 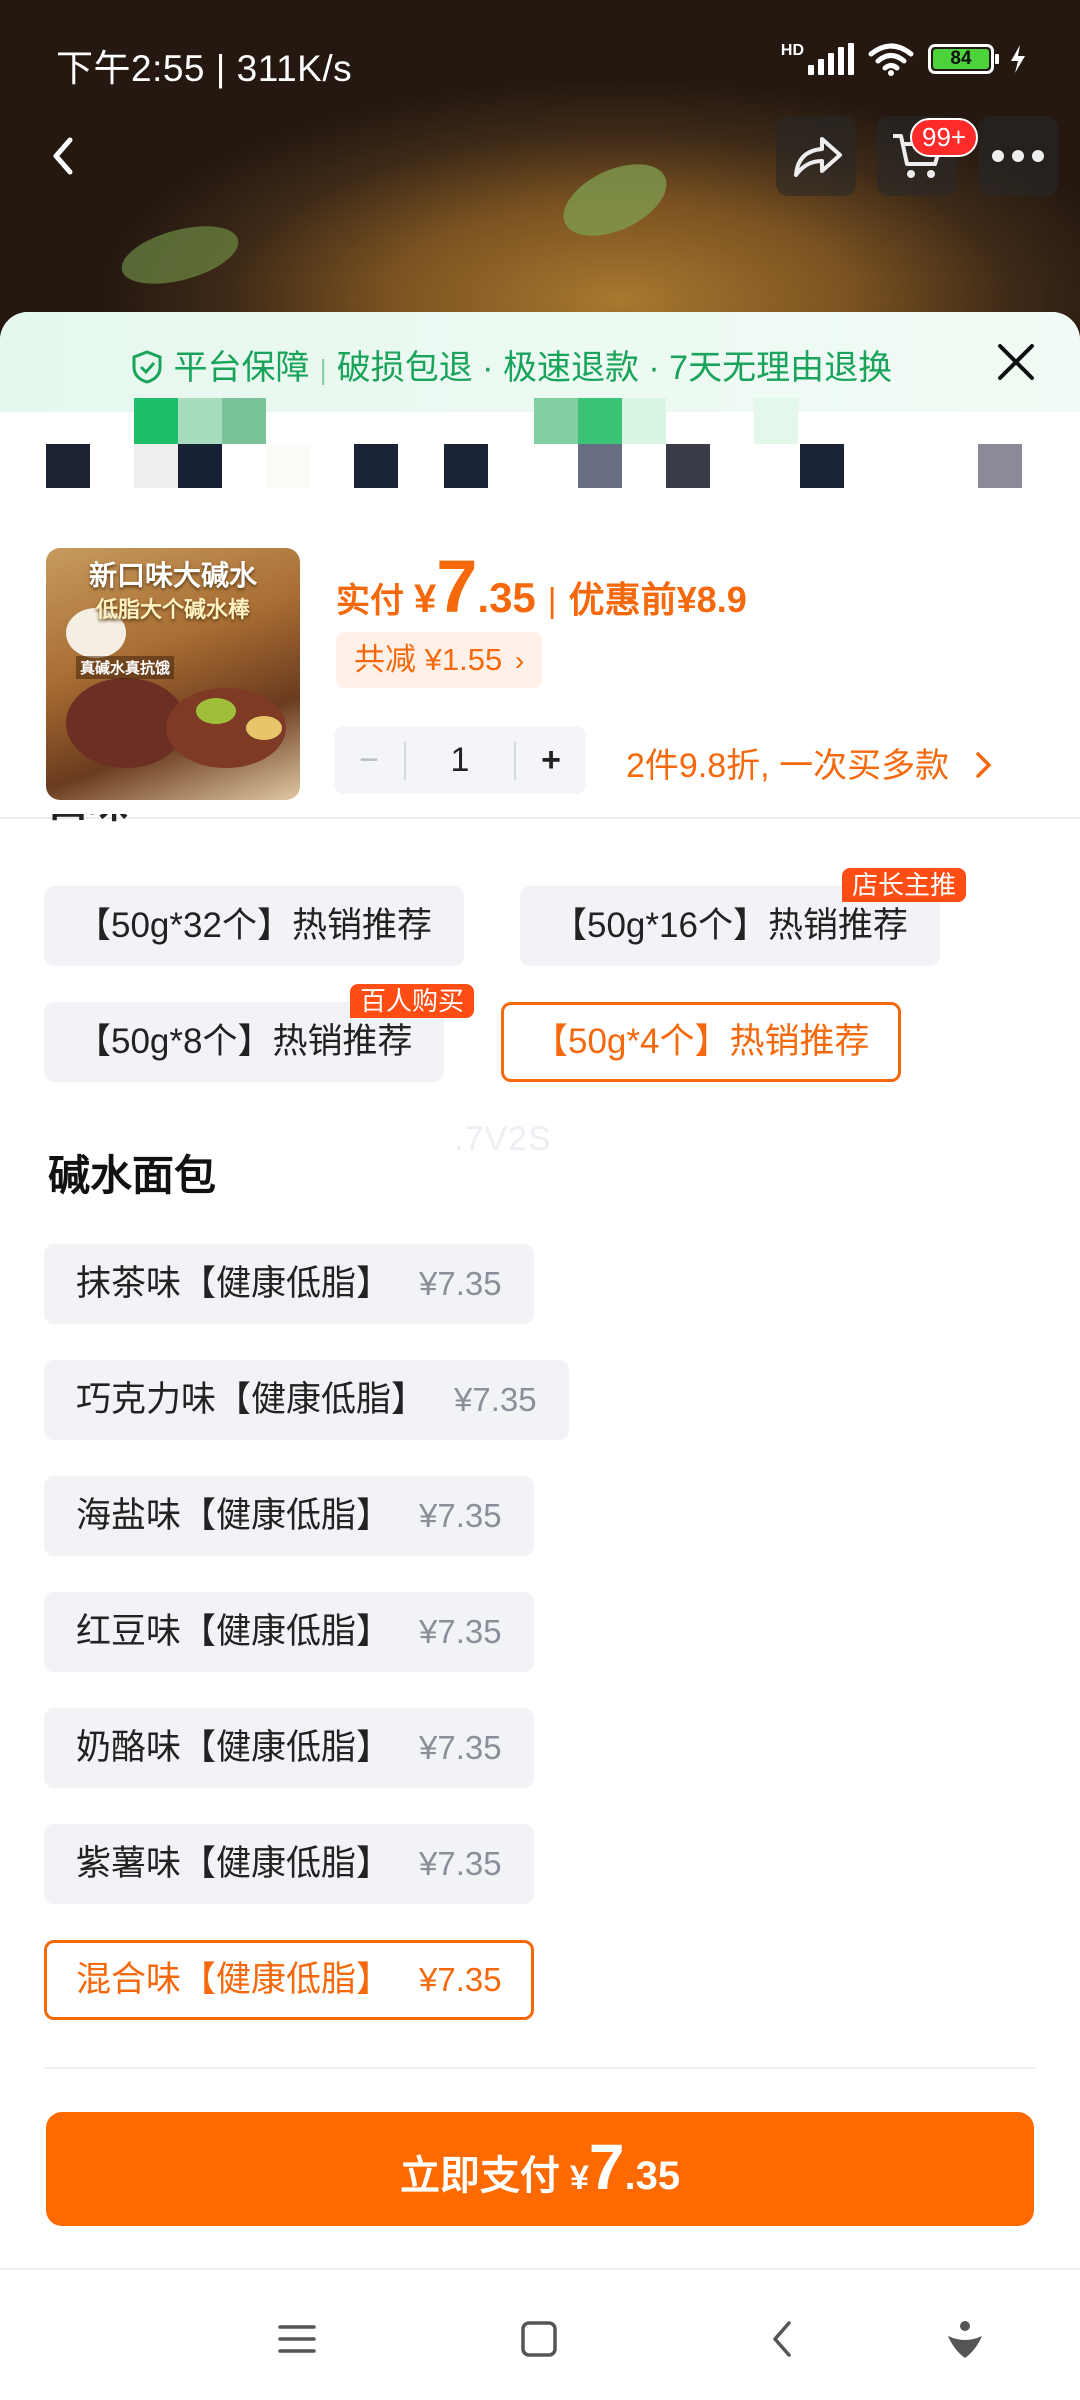 I want to click on option-label: 抹茶味【健康低脂】, so click(x=234, y=1283).